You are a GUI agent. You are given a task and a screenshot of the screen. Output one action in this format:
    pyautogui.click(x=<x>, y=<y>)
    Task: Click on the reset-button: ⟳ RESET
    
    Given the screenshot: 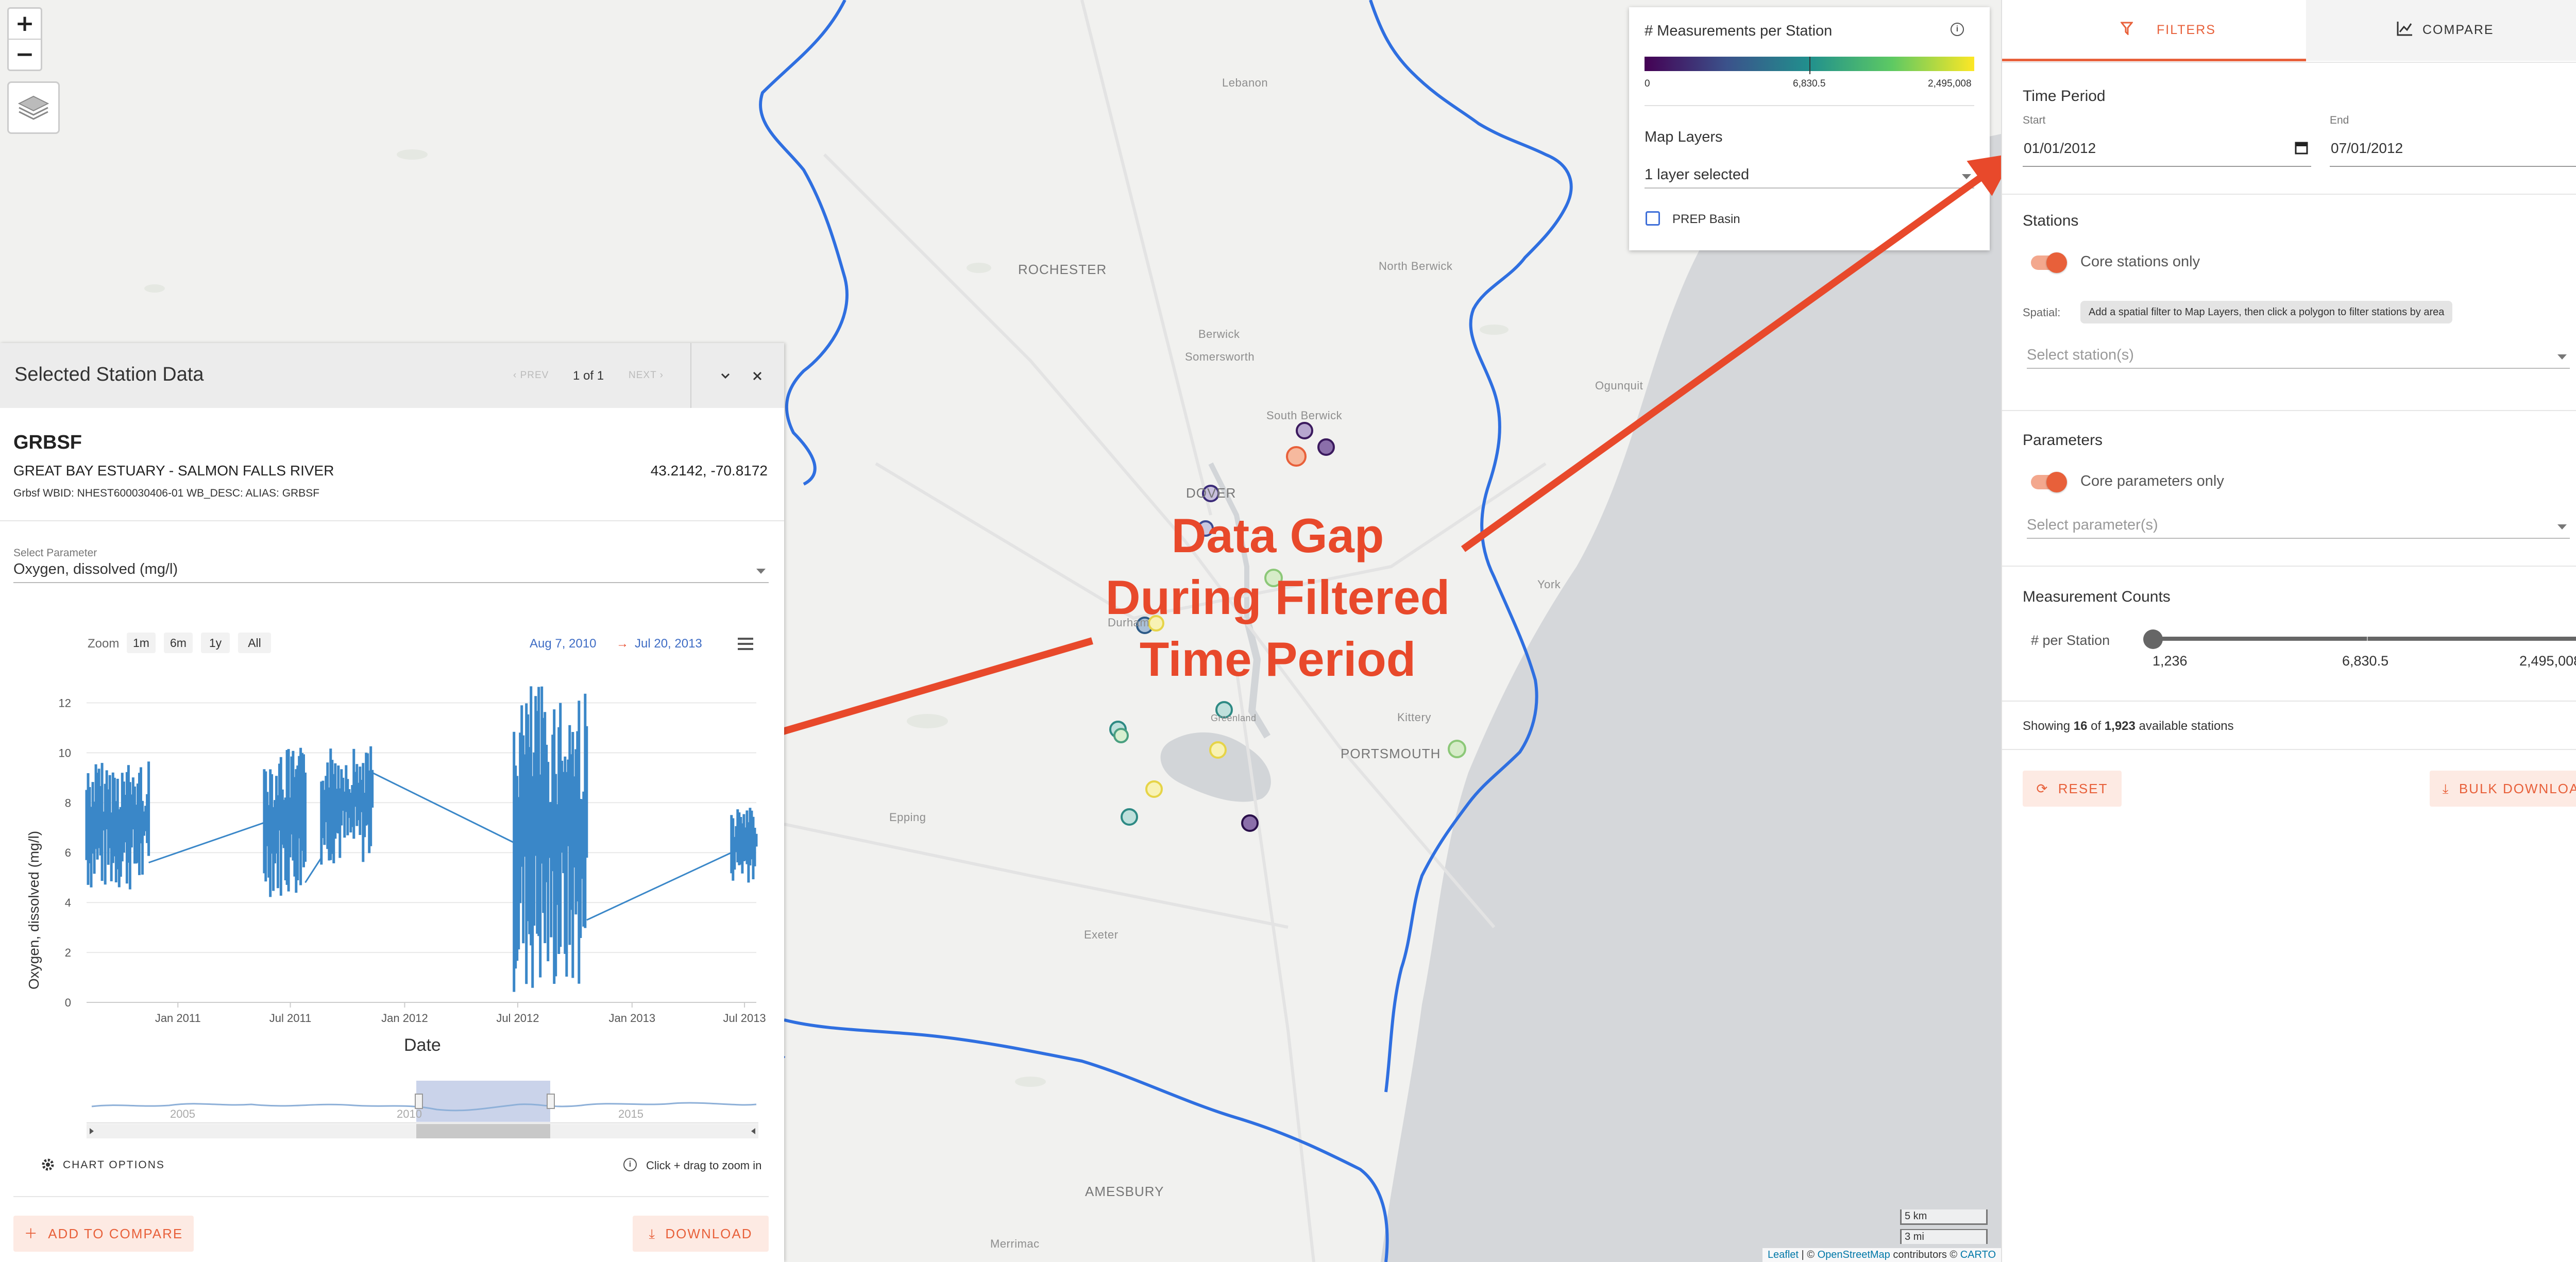 What is the action you would take?
    pyautogui.click(x=2072, y=789)
    